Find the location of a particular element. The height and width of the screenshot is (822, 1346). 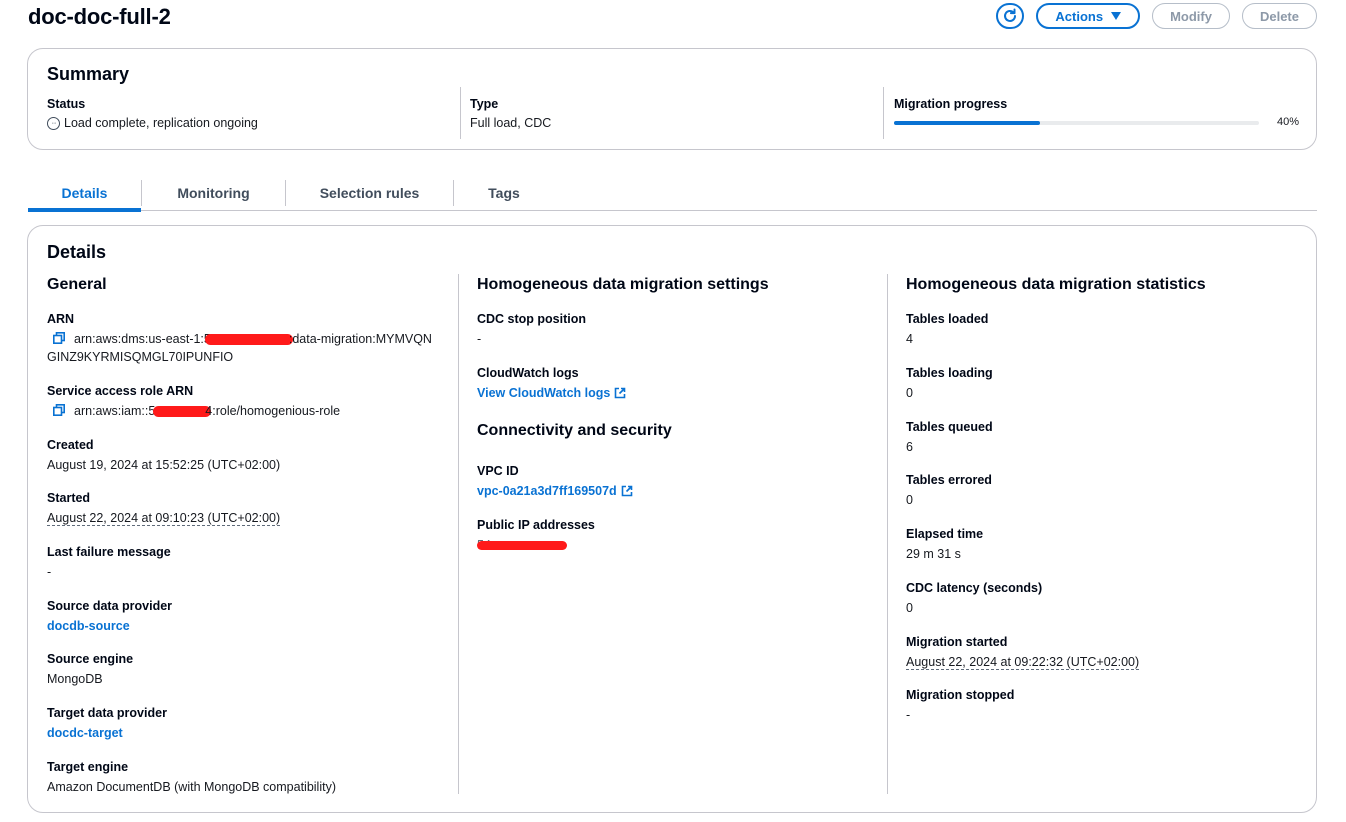

migration-stopped-label: Migration stopped is located at coordinates (960, 695).